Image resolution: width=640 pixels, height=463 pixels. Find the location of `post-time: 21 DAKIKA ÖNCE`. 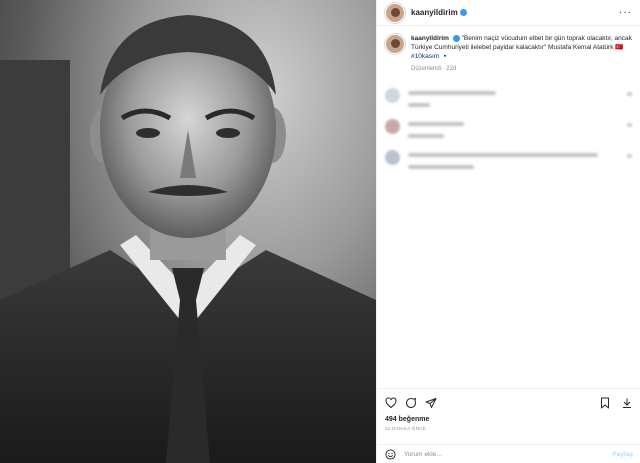

post-time: 21 DAKIKA ÖNCE is located at coordinates (405, 428).